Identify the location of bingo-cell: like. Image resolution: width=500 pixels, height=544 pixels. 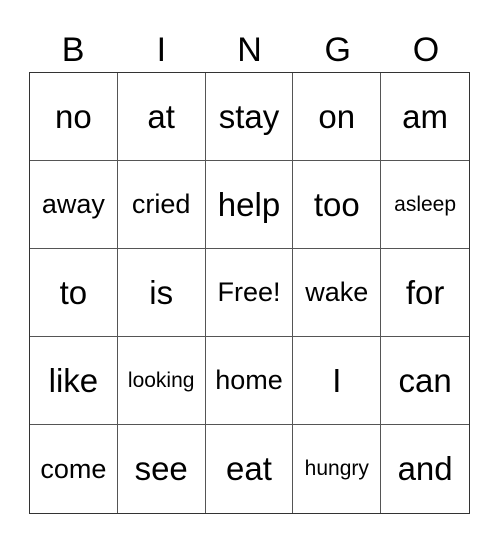
(74, 381).